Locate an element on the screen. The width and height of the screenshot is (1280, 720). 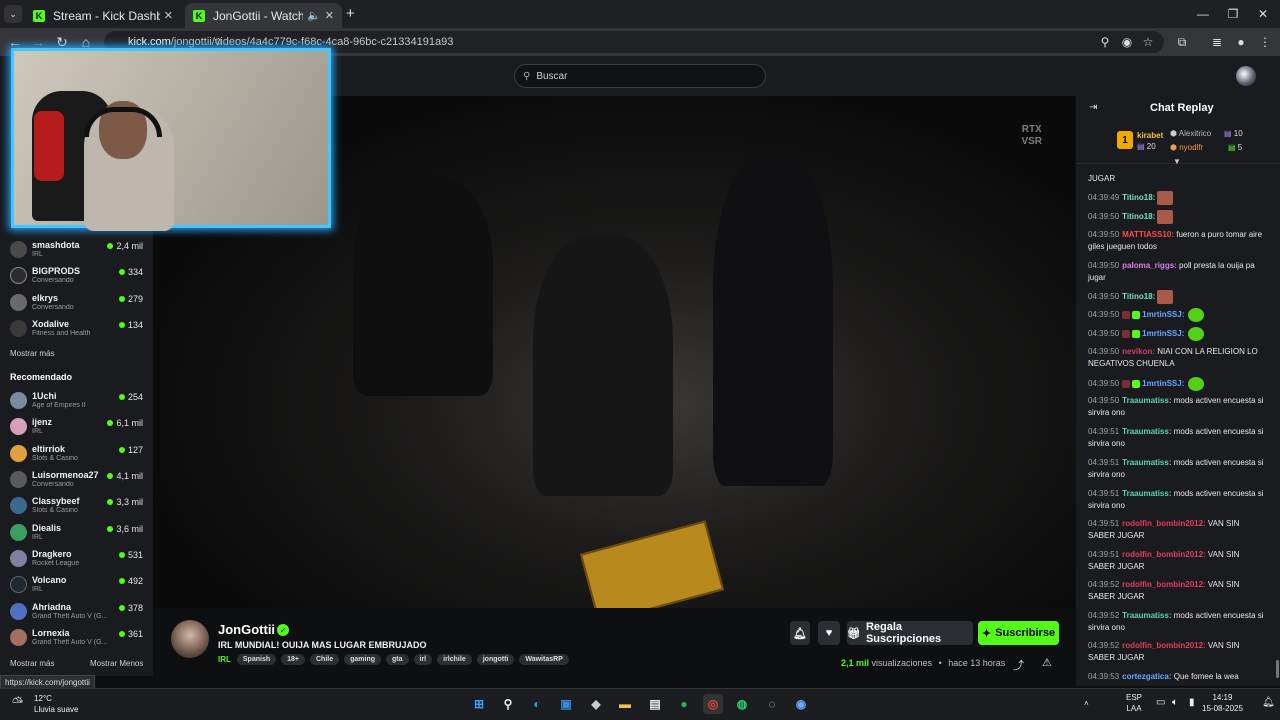
notification-bell-button: 🔔︎ is located at coordinates (800, 633).